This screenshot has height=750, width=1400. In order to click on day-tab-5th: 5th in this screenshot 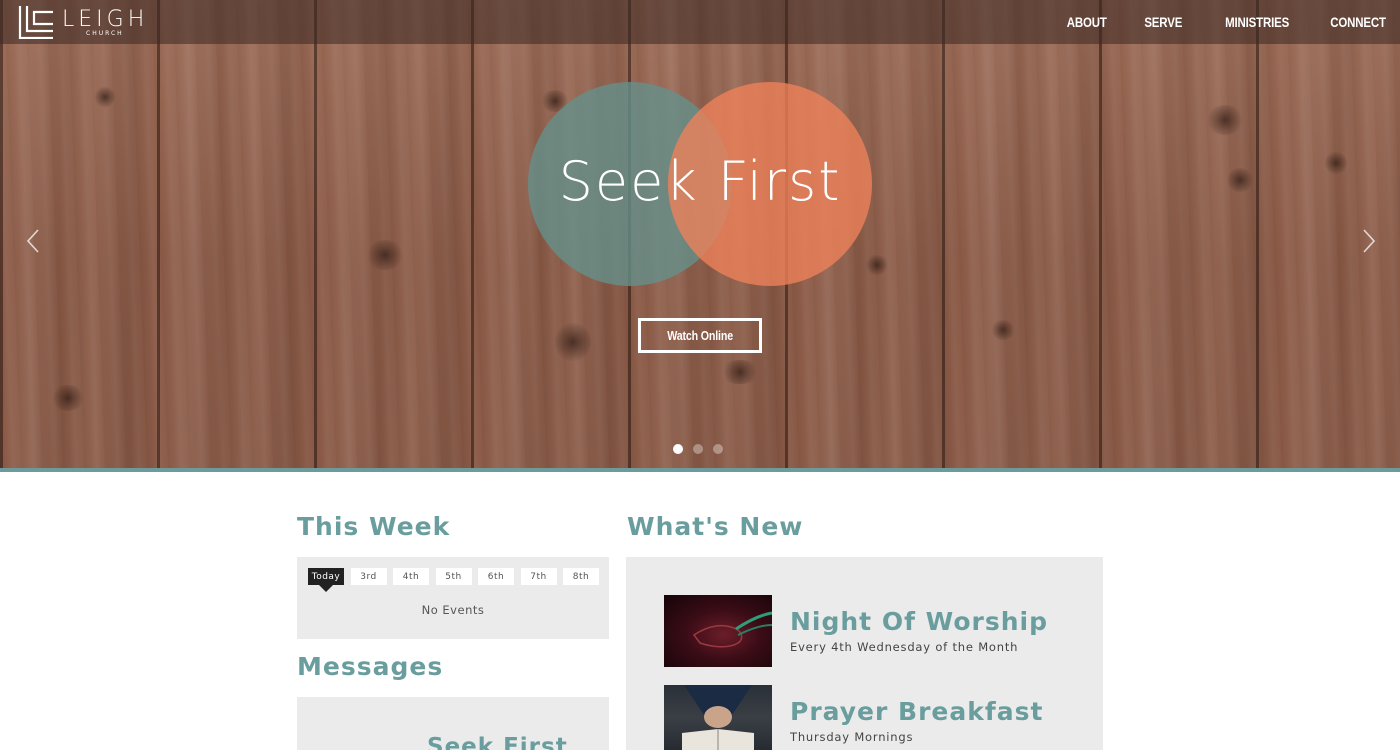, I will do `click(453, 576)`.